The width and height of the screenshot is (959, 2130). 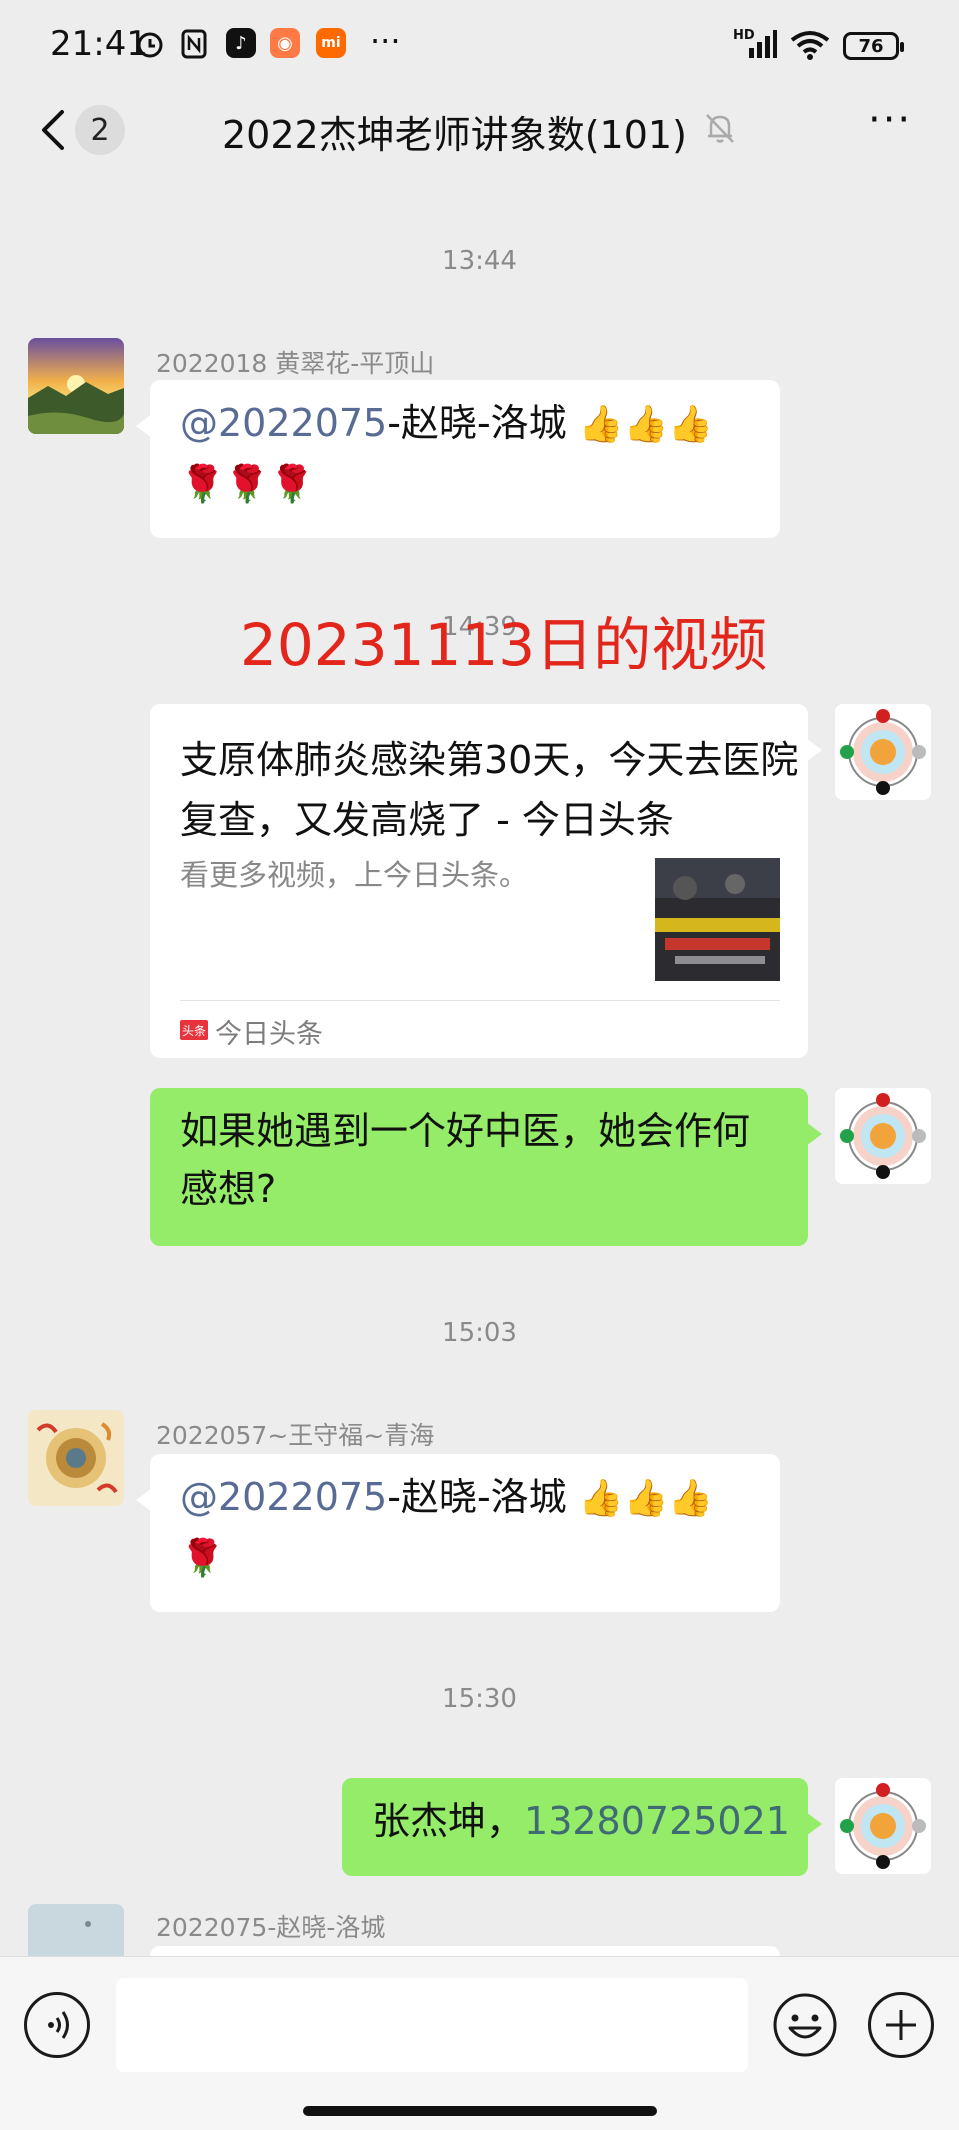 What do you see at coordinates (150, 44) in the screenshot?
I see `alarm-icon` at bounding box center [150, 44].